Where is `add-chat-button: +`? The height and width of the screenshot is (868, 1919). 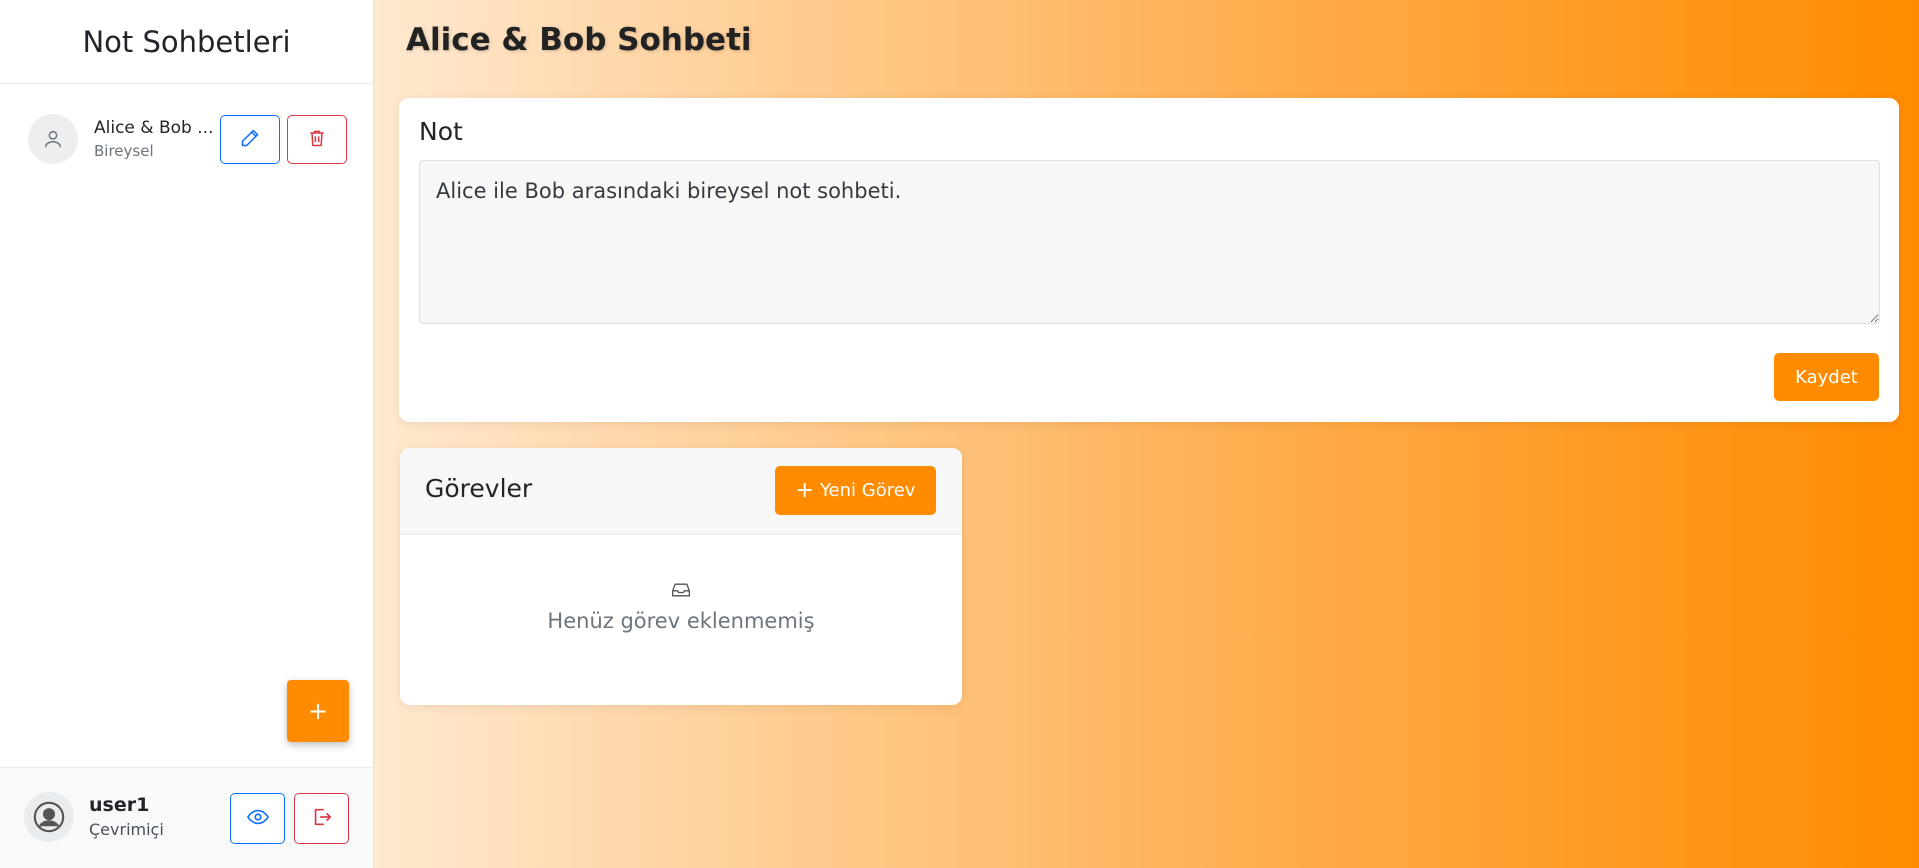 add-chat-button: + is located at coordinates (318, 711).